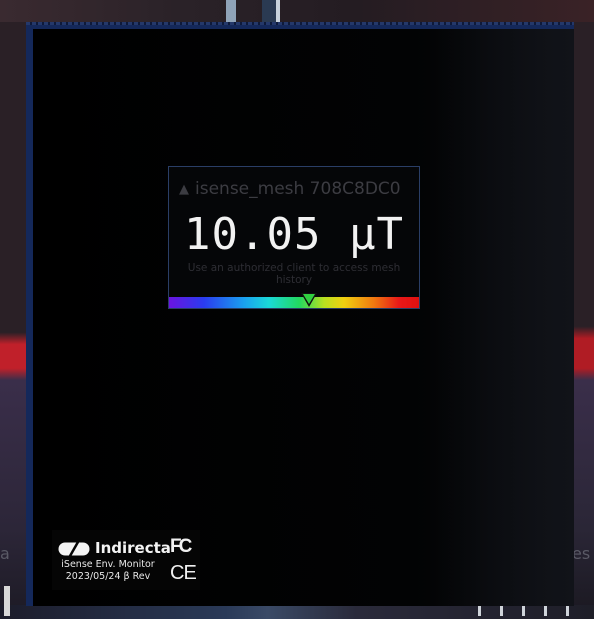 This screenshot has height=619, width=594. What do you see at coordinates (294, 234) in the screenshot?
I see `sensor-reading-value: 10.05 µT` at bounding box center [294, 234].